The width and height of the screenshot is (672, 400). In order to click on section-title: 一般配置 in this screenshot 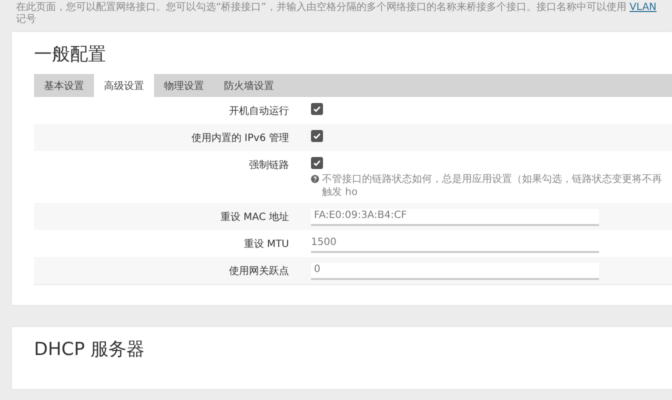, I will do `click(70, 54)`.